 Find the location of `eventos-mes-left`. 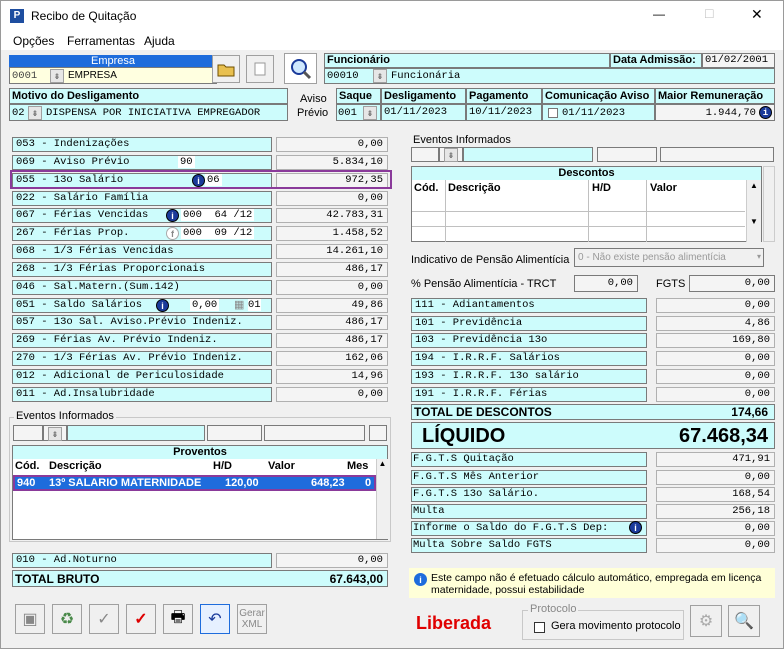

eventos-mes-left is located at coordinates (378, 433).